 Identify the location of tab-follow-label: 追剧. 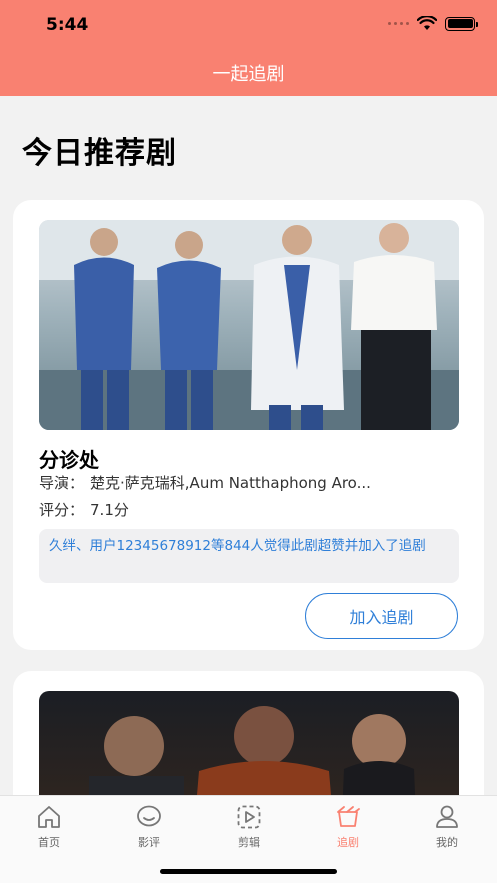
(348, 842).